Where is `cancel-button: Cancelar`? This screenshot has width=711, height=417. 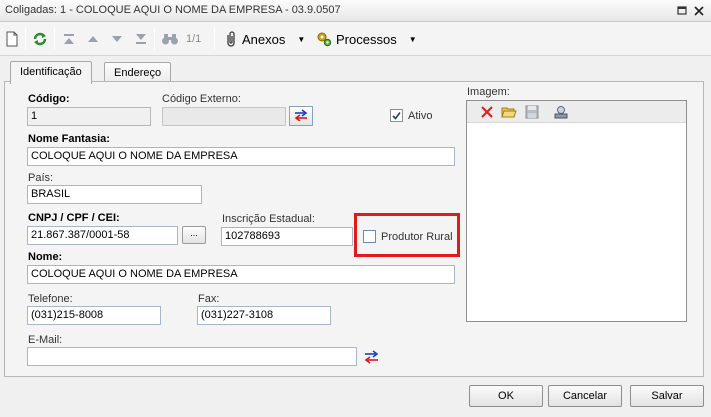 cancel-button: Cancelar is located at coordinates (585, 396).